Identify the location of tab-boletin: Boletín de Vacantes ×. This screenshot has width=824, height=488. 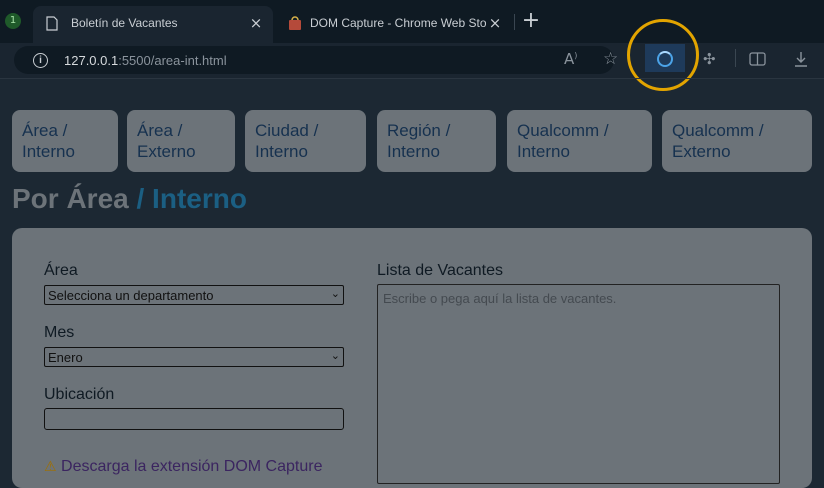
(153, 24).